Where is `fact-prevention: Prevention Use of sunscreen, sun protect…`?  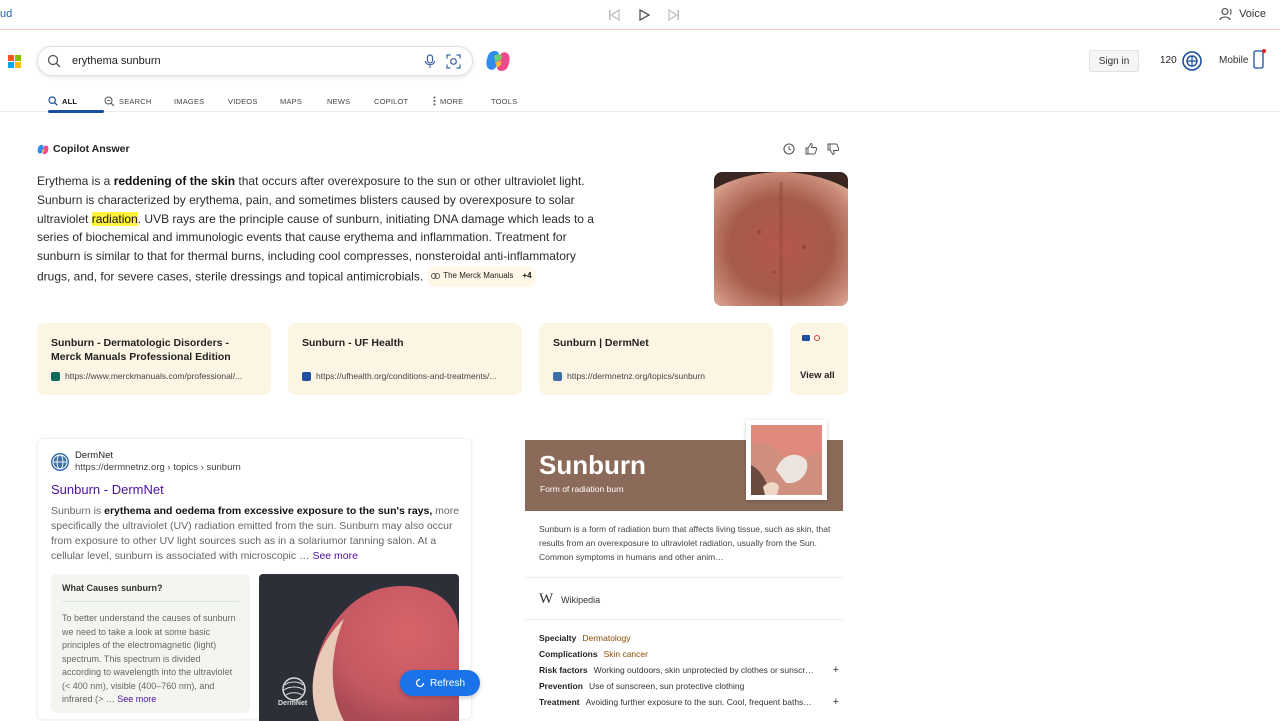 fact-prevention: Prevention Use of sunscreen, sun protect… is located at coordinates (689, 686).